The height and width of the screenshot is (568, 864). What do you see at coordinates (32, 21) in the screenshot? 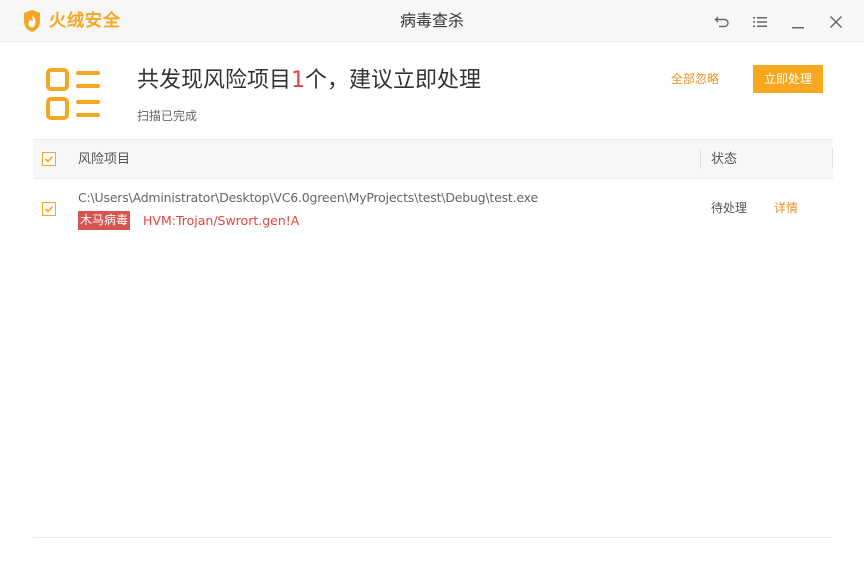
I see `flame-shield-icon` at bounding box center [32, 21].